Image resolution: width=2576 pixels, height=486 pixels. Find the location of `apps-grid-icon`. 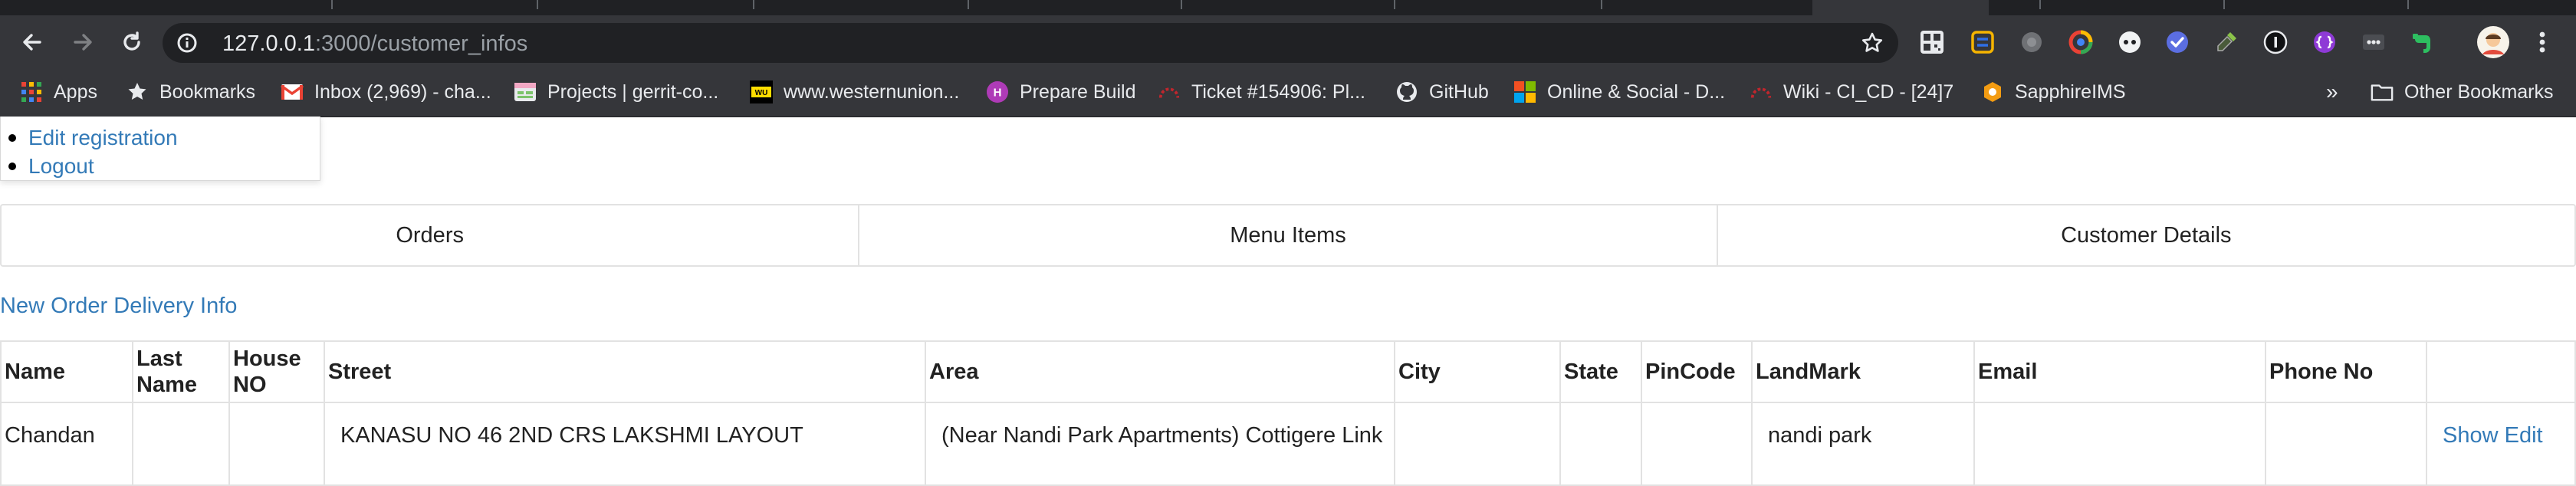

apps-grid-icon is located at coordinates (32, 91).